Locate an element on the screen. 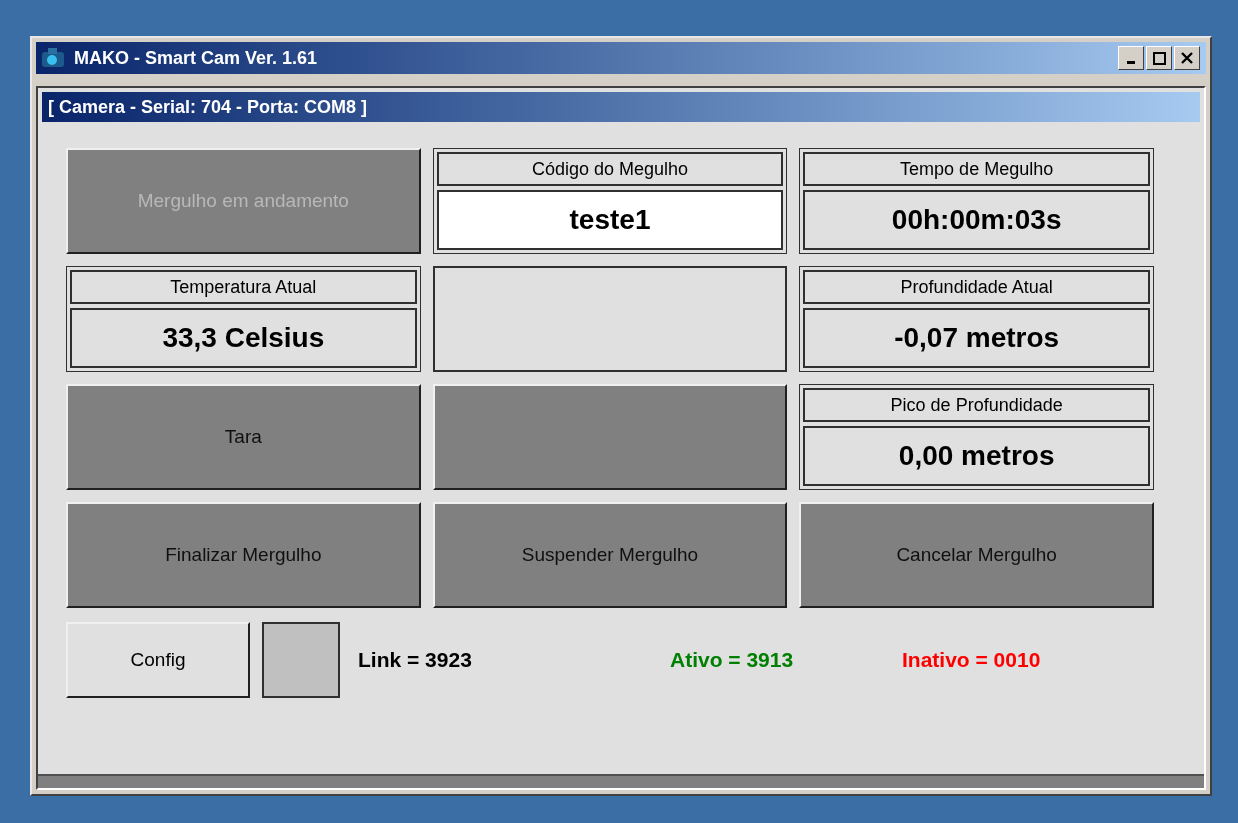  connection-header: [ Camera - Serial: 704 - Porta: COM8 ] is located at coordinates (621, 107).